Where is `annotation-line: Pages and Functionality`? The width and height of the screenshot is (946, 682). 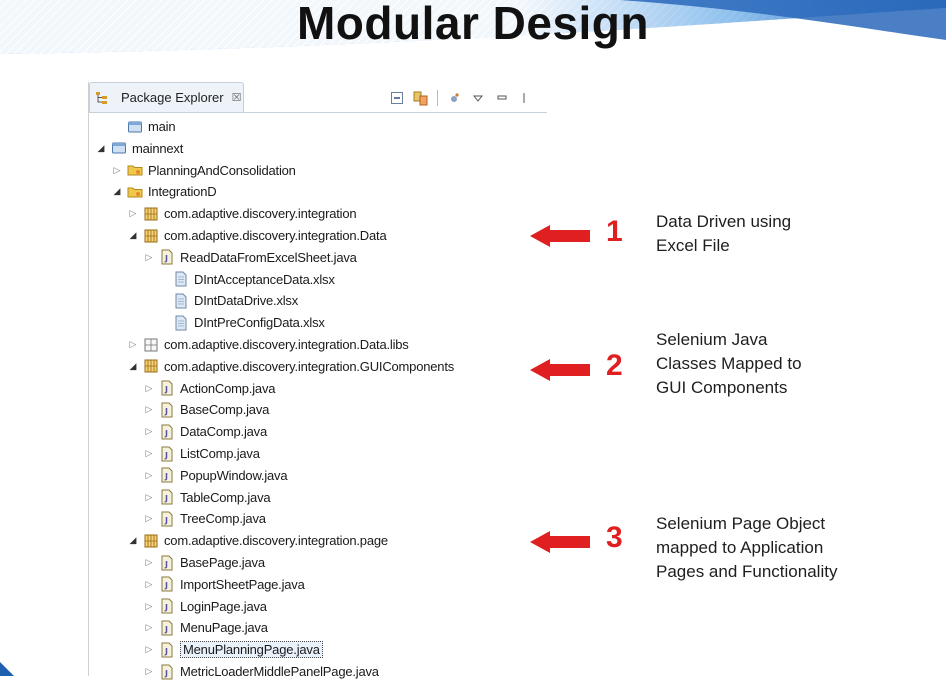 annotation-line: Pages and Functionality is located at coordinates (747, 571).